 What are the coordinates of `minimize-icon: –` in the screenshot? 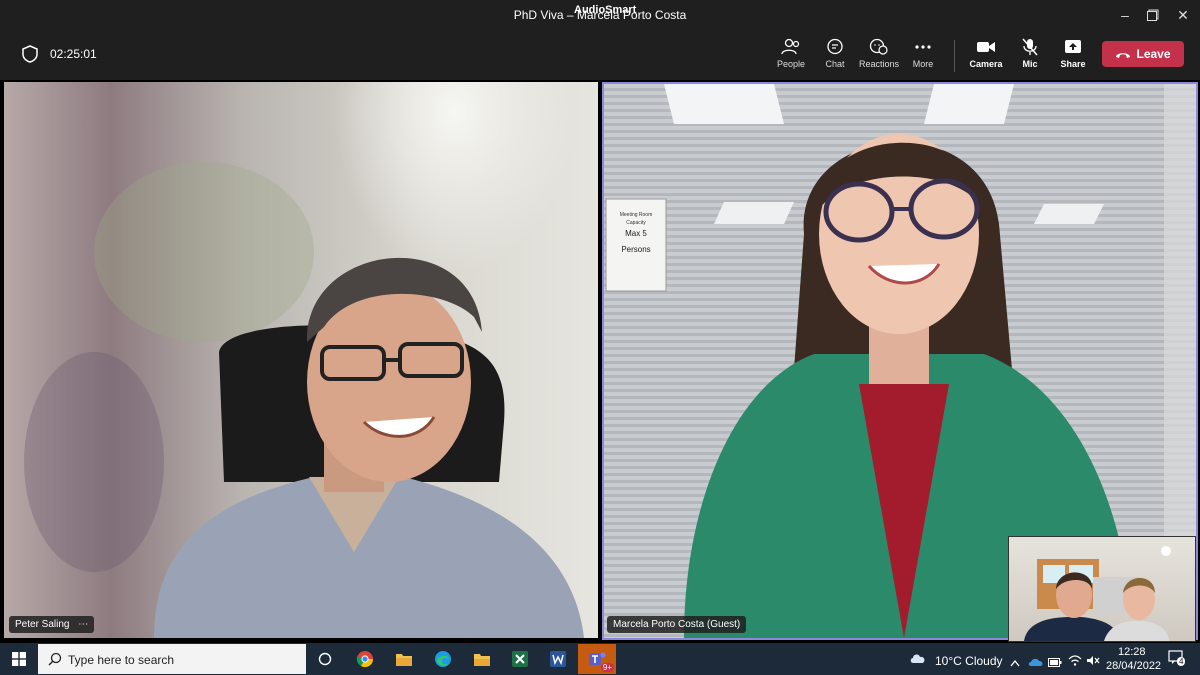 It's located at (1125, 15).